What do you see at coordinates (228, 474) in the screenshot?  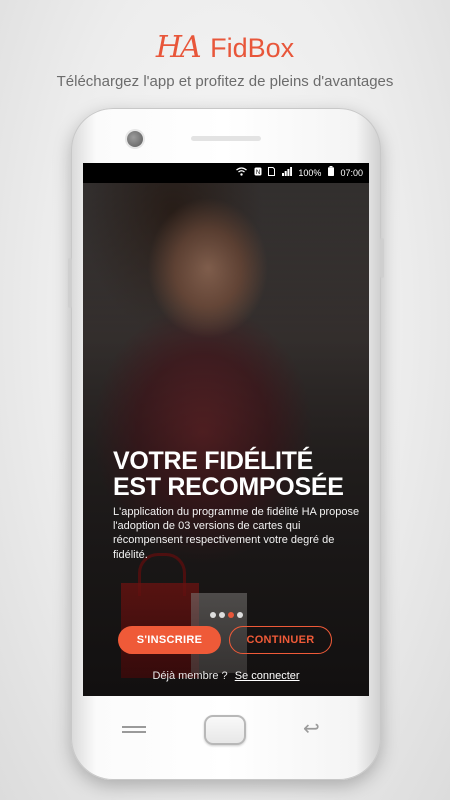 I see `onboarding-headline: VOTRE FIDÉLITÉ EST RECOMPOSÉE` at bounding box center [228, 474].